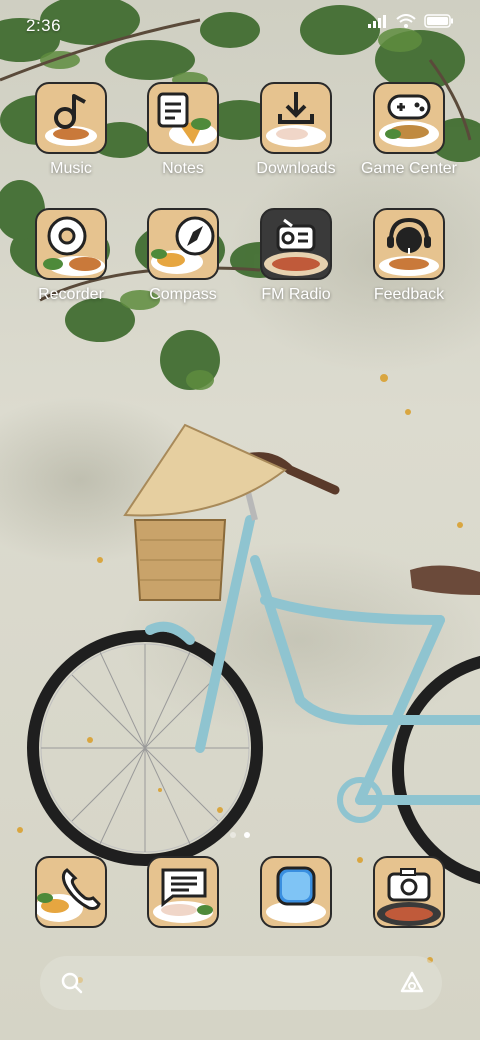  Describe the element at coordinates (409, 168) in the screenshot. I see `app-label: Game Center` at that location.